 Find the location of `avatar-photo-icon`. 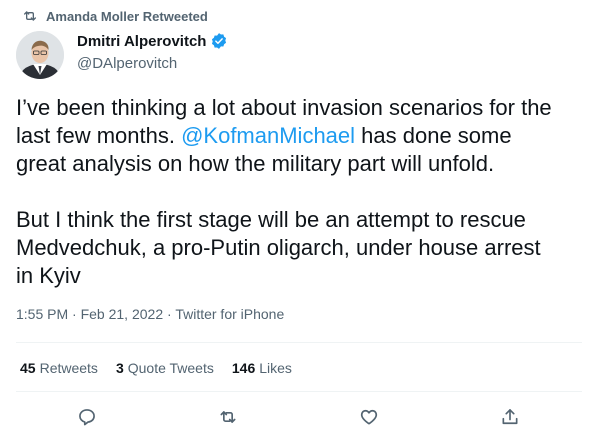

avatar-photo-icon is located at coordinates (40, 55).